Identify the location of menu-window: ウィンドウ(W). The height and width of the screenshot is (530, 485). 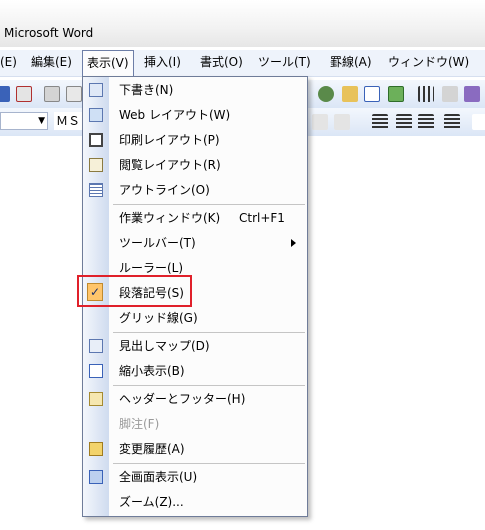
(428, 62).